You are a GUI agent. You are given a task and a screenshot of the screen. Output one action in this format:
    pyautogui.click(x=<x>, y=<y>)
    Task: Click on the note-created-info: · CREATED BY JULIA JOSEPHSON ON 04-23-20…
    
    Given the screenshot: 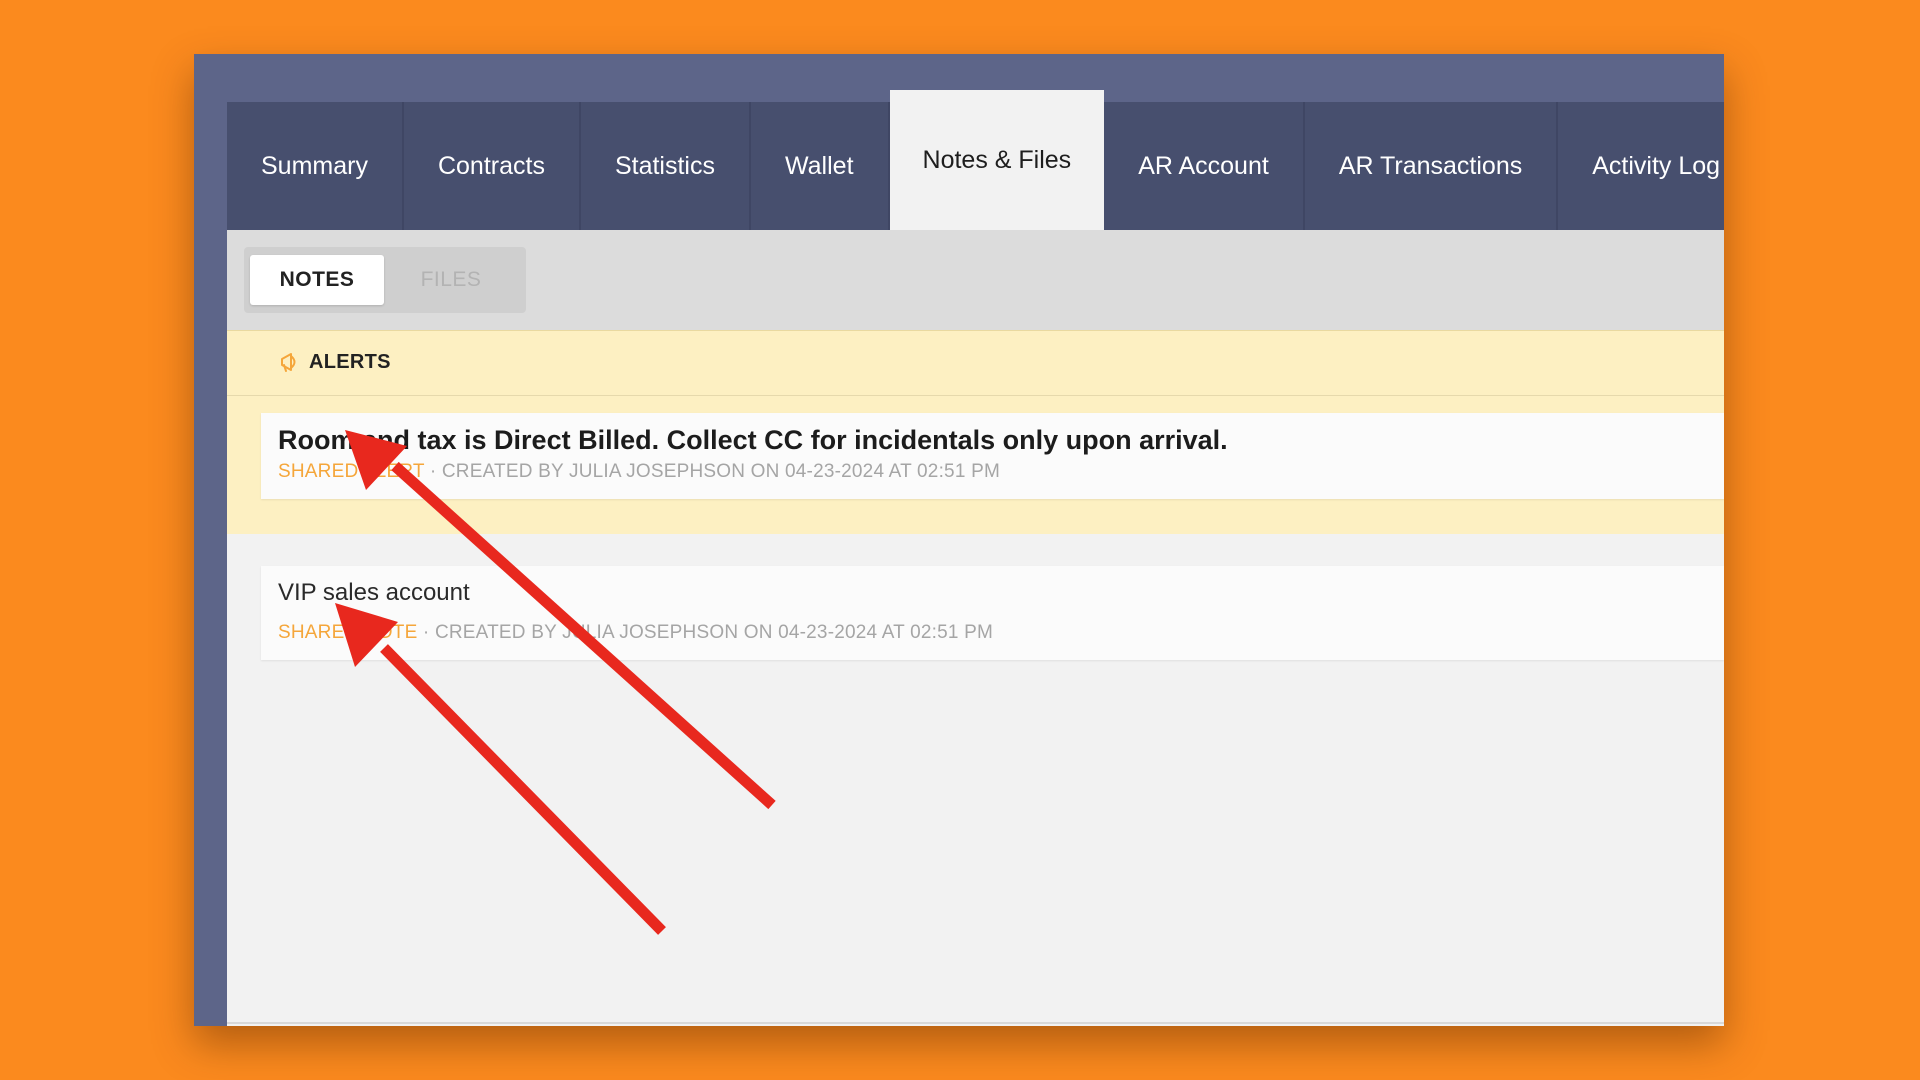 What is the action you would take?
    pyautogui.click(x=705, y=632)
    